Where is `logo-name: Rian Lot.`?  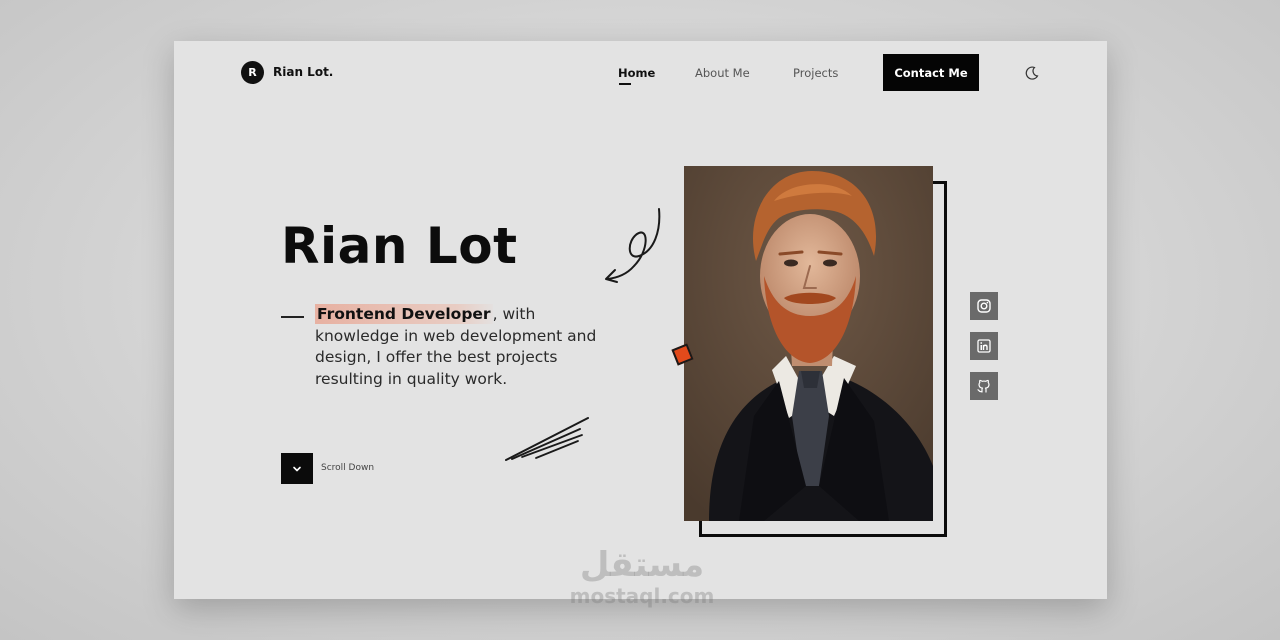 logo-name: Rian Lot. is located at coordinates (303, 72).